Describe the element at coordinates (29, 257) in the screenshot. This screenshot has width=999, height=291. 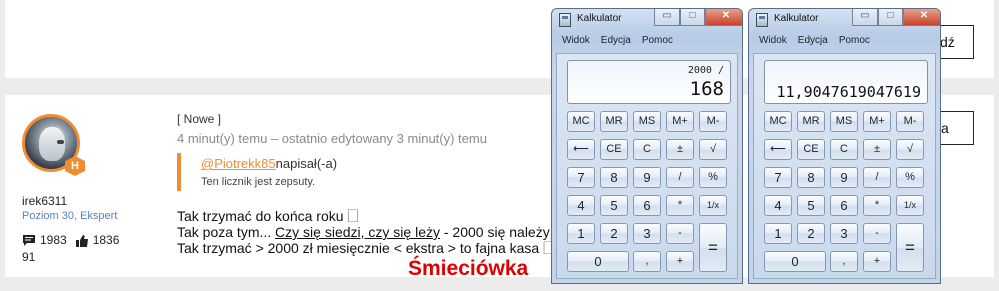
I see `solutions-count: 91` at that location.